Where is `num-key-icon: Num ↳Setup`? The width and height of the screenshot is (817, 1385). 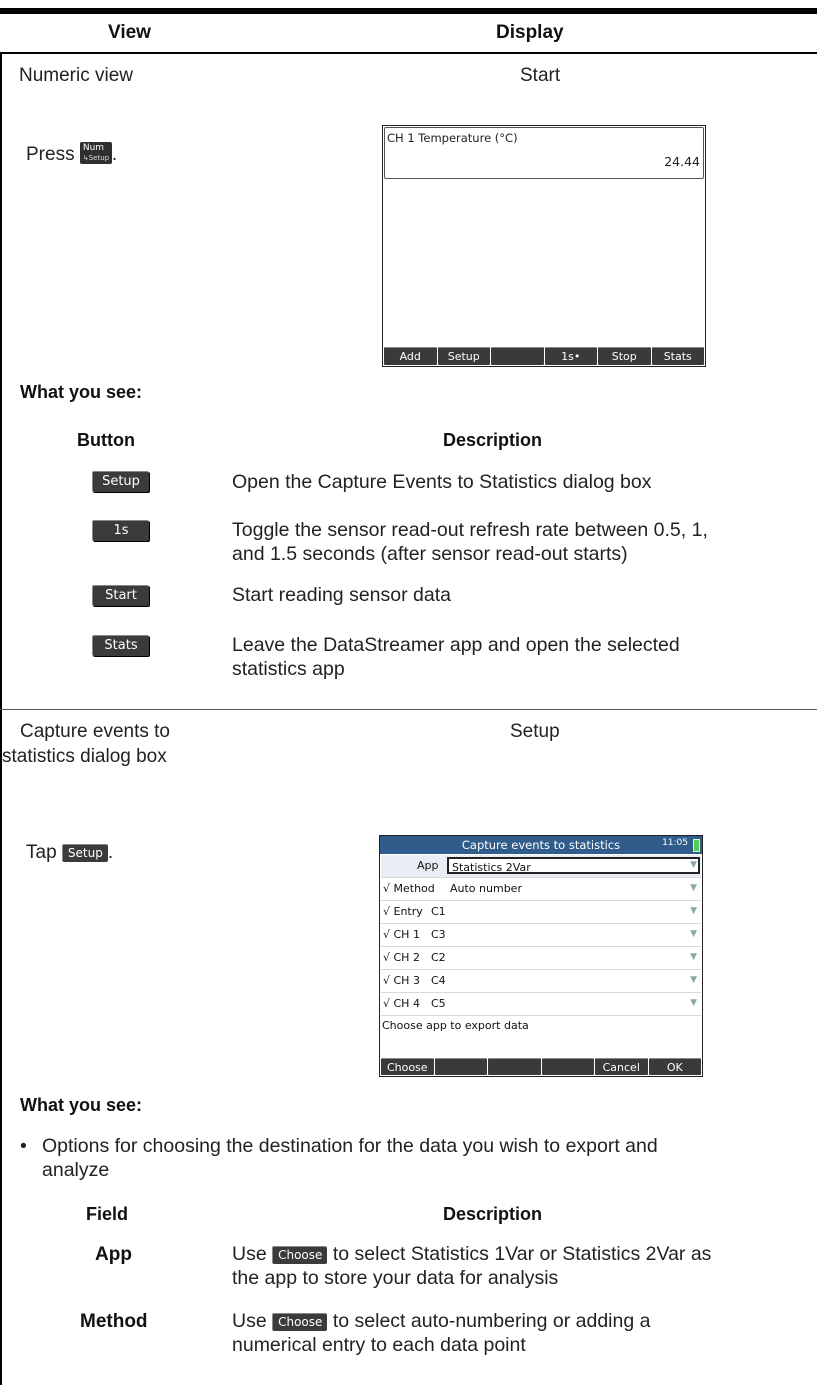 num-key-icon: Num ↳Setup is located at coordinates (95, 153).